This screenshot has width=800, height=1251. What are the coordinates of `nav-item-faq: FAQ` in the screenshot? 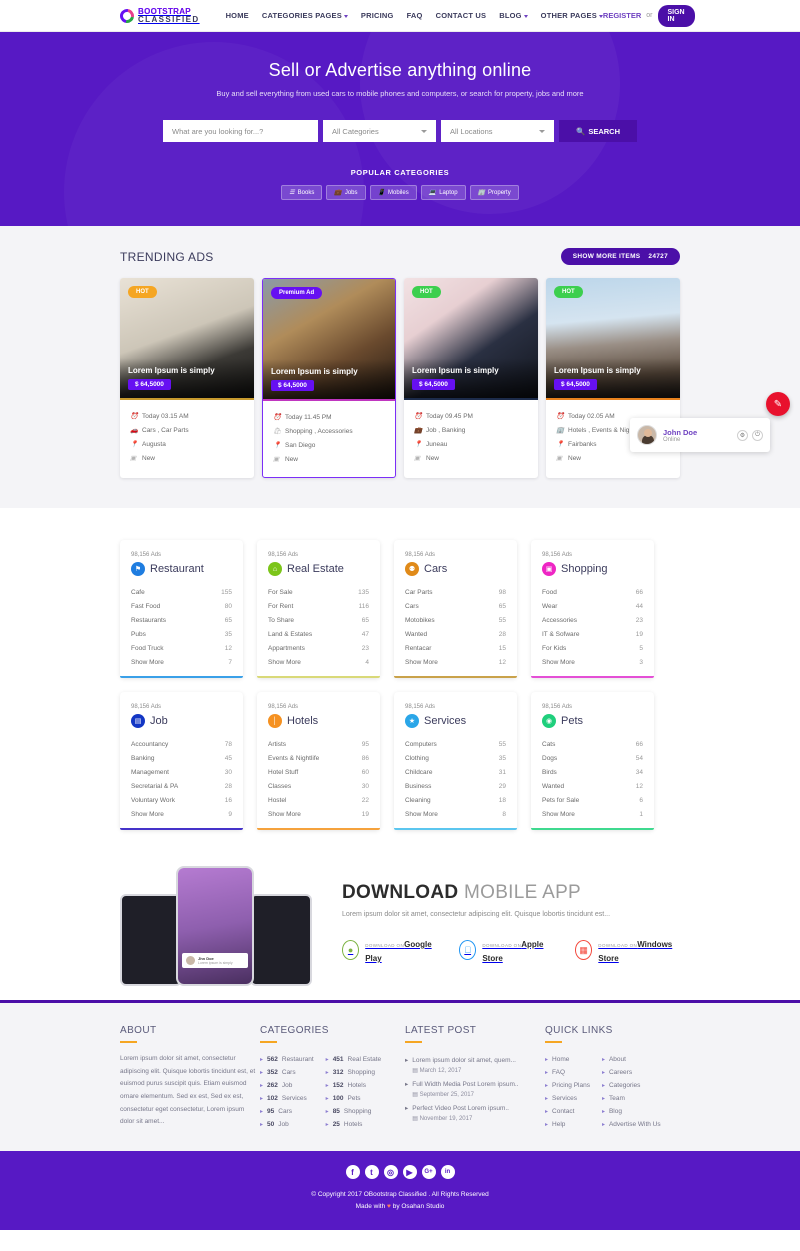 It's located at (415, 15).